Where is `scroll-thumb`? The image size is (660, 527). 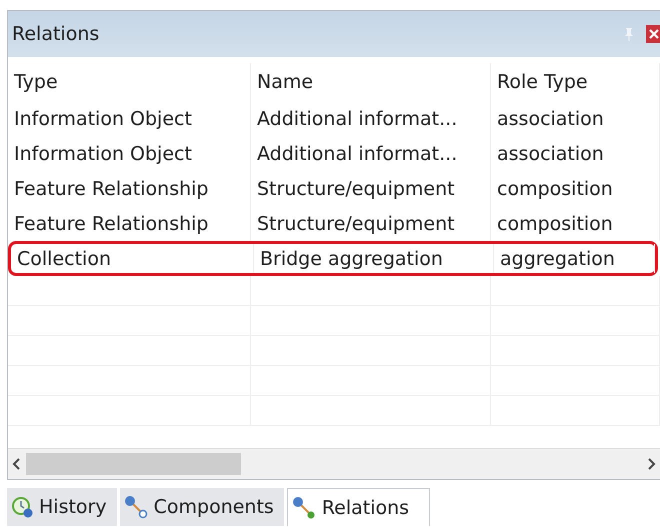 scroll-thumb is located at coordinates (133, 464).